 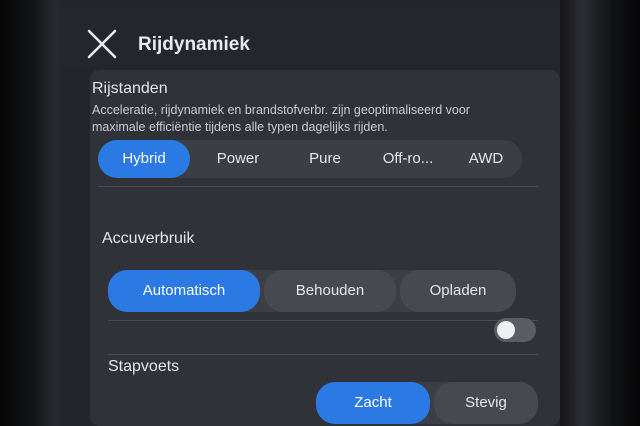 I want to click on drive-mode-awd: AWD, so click(x=486, y=159).